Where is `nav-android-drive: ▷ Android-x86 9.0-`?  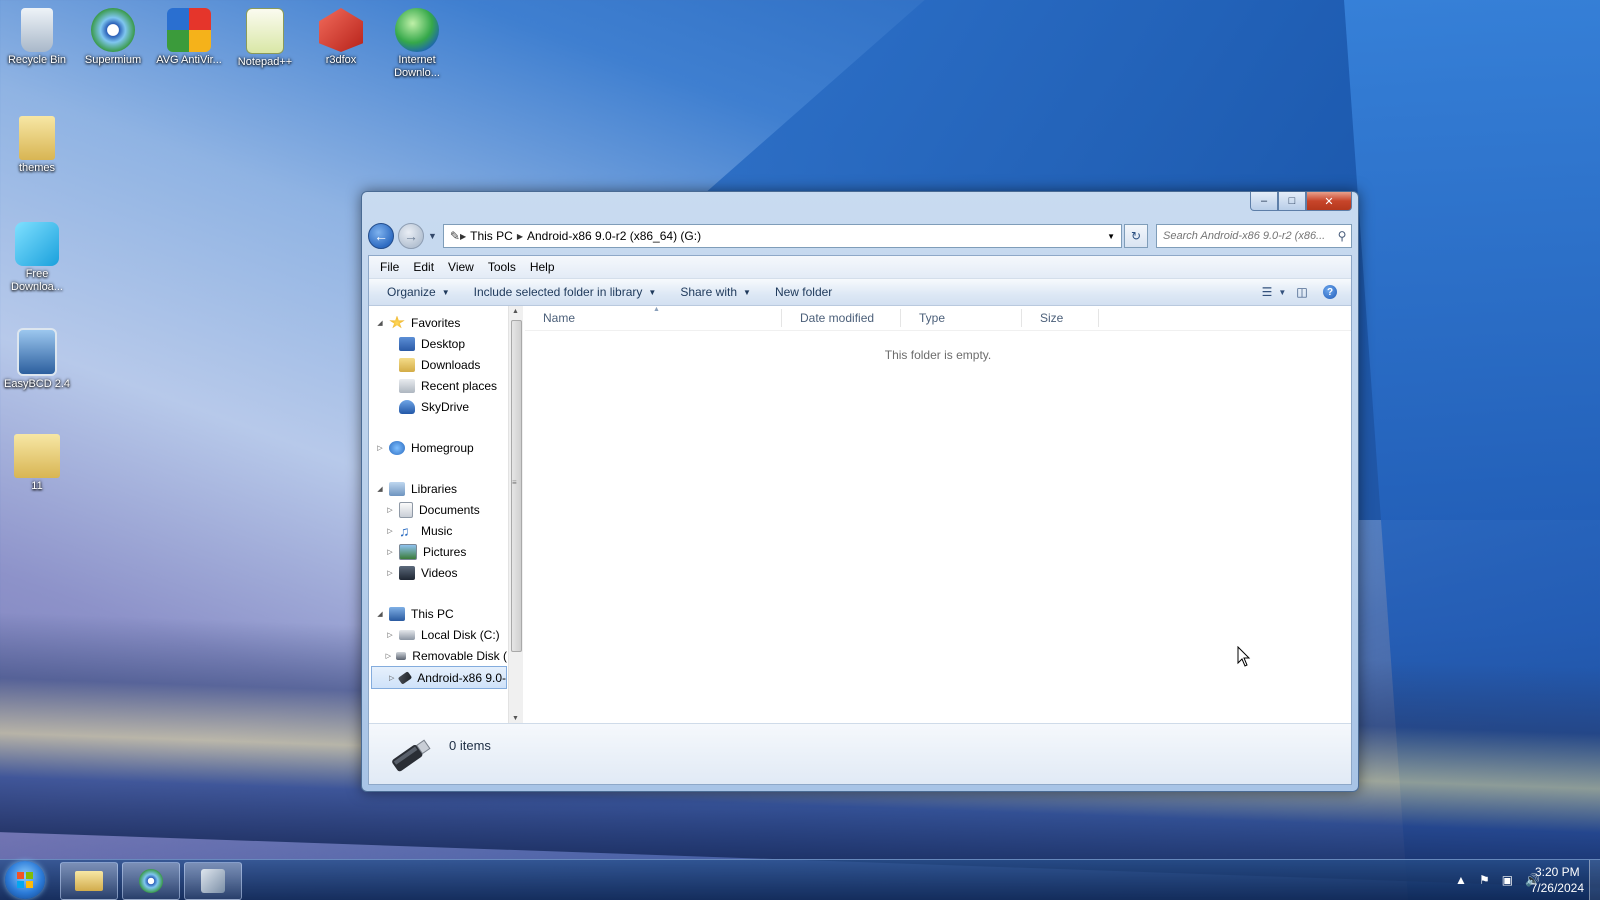 nav-android-drive: ▷ Android-x86 9.0- is located at coordinates (439, 677).